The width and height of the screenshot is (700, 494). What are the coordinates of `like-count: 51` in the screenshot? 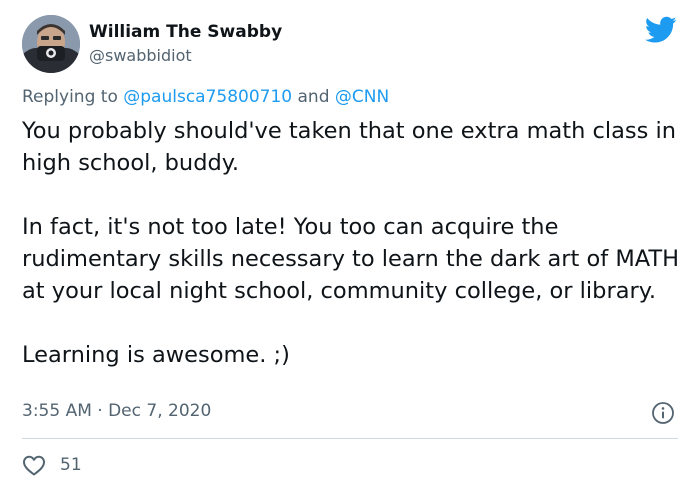 It's located at (71, 465).